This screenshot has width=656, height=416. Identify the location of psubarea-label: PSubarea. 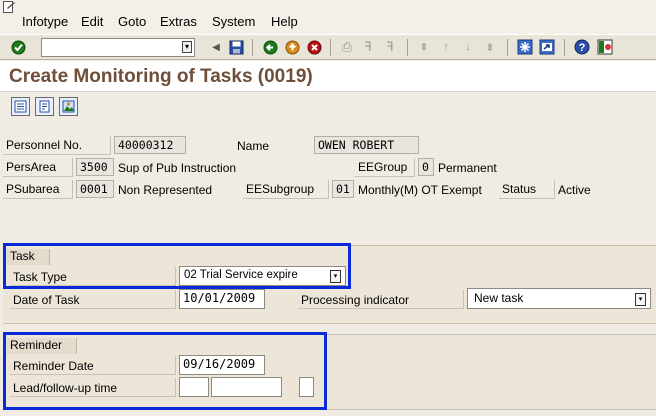
(38, 189).